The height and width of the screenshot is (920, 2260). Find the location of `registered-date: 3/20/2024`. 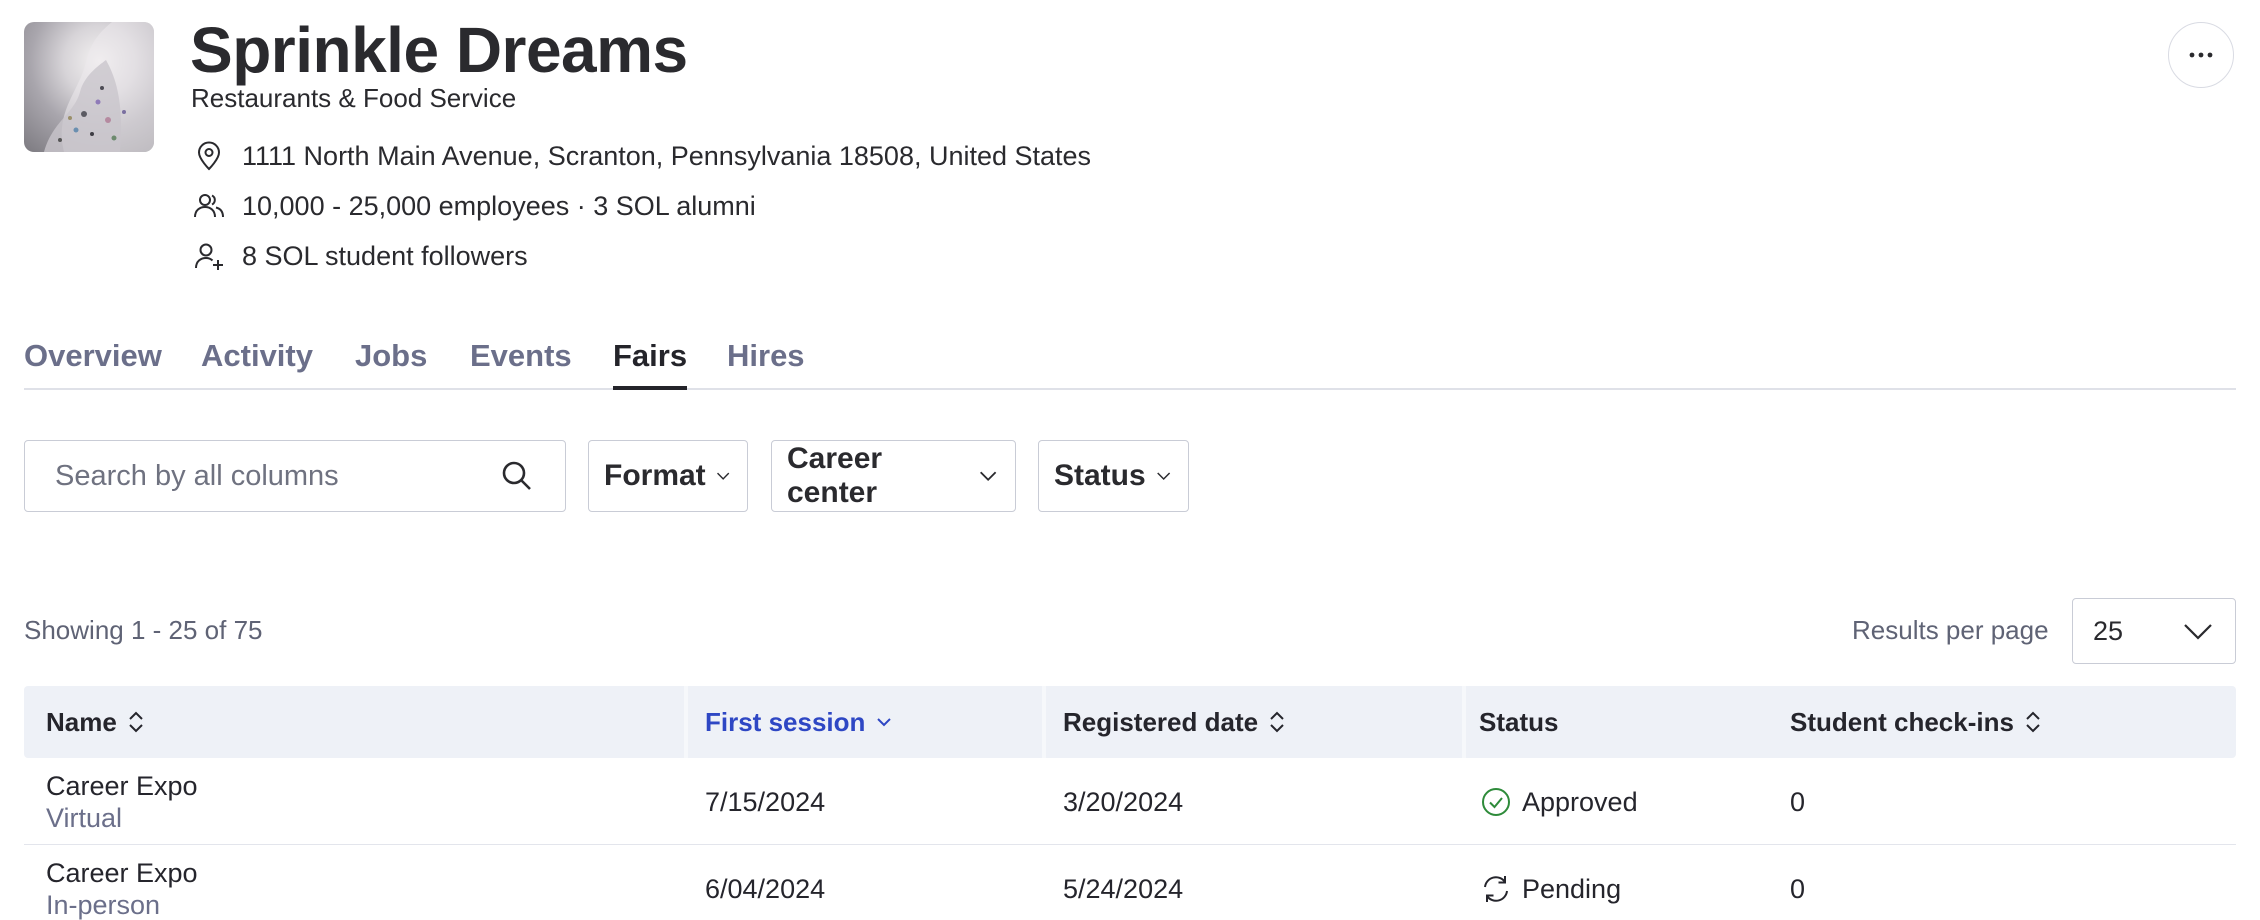

registered-date: 3/20/2024 is located at coordinates (1123, 802).